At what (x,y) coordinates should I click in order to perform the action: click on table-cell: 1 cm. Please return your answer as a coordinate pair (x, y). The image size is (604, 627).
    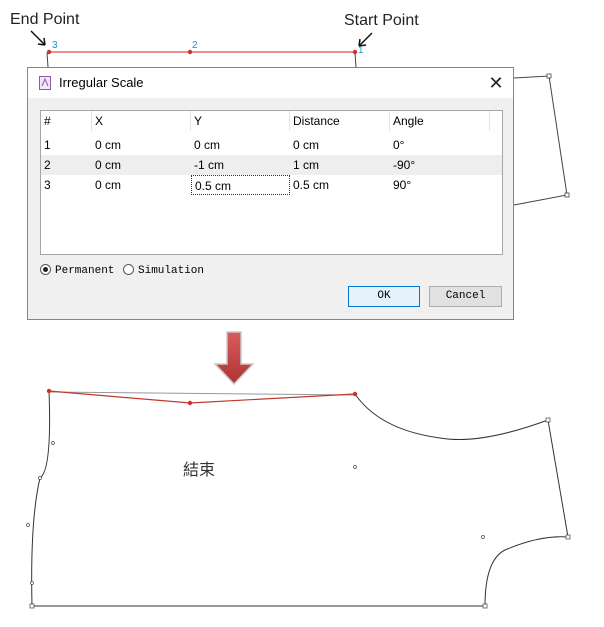
    Looking at the image, I should click on (340, 165).